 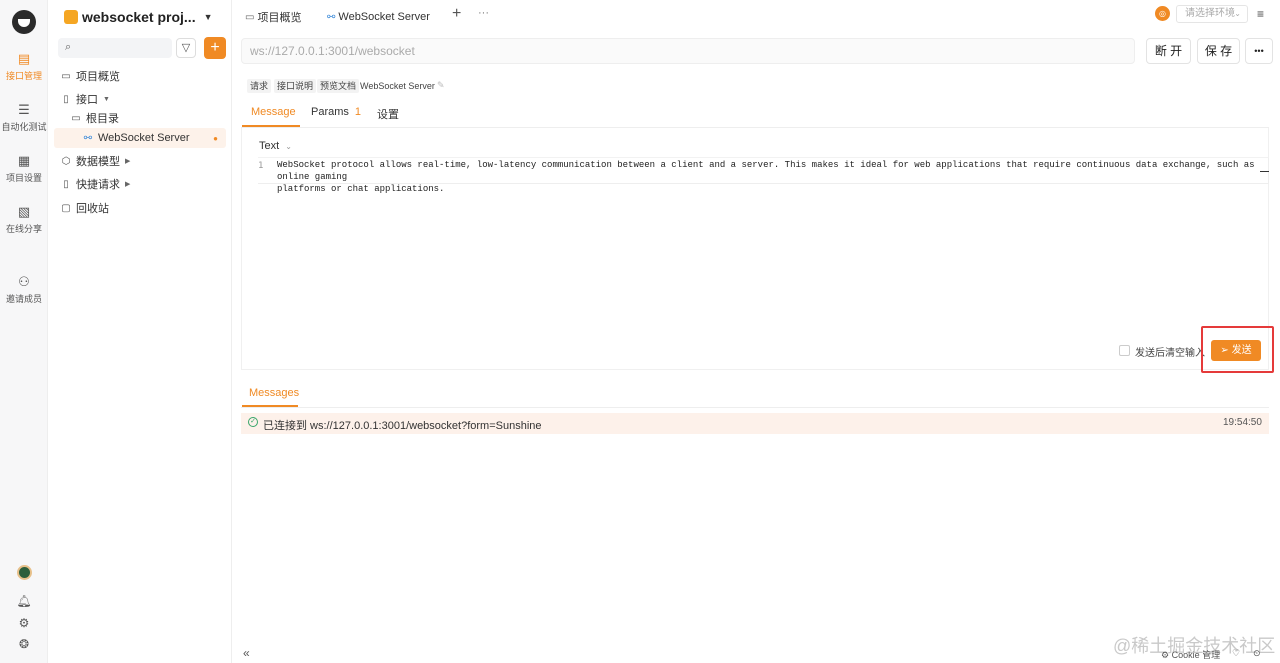 What do you see at coordinates (1190, 654) in the screenshot?
I see `cookie-manager-link: ⚙ Cookie 管理` at bounding box center [1190, 654].